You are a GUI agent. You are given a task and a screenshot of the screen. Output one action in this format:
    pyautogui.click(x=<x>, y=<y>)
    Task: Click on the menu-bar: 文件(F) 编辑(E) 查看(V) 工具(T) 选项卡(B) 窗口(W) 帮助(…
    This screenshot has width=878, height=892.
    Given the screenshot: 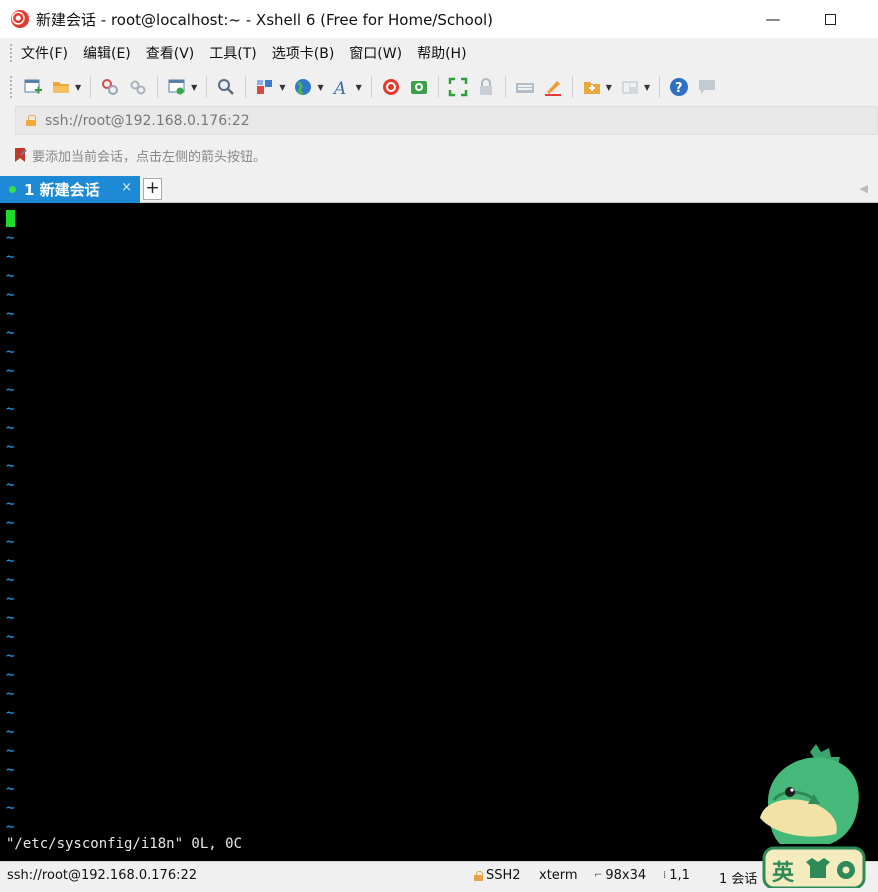 What is the action you would take?
    pyautogui.click(x=439, y=53)
    